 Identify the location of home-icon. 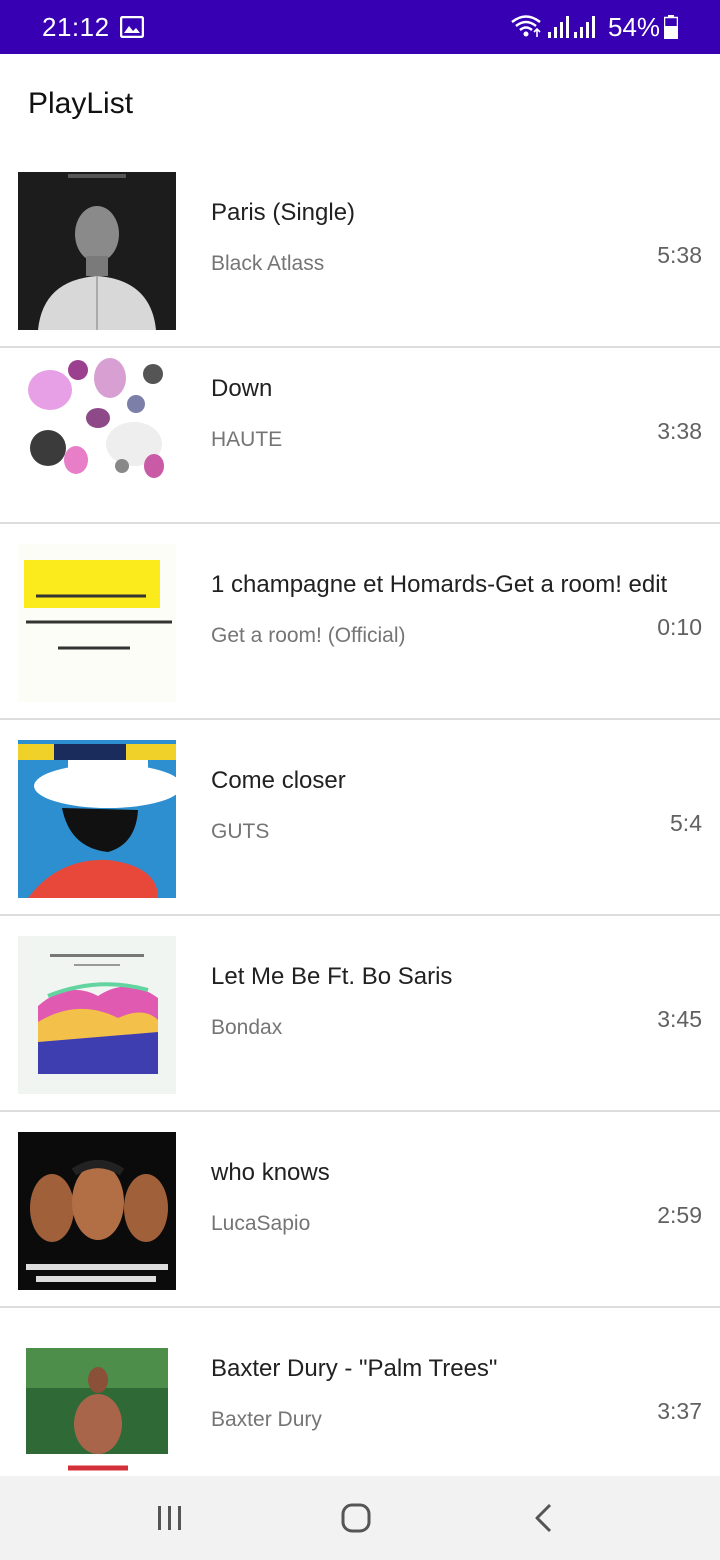
(356, 1518).